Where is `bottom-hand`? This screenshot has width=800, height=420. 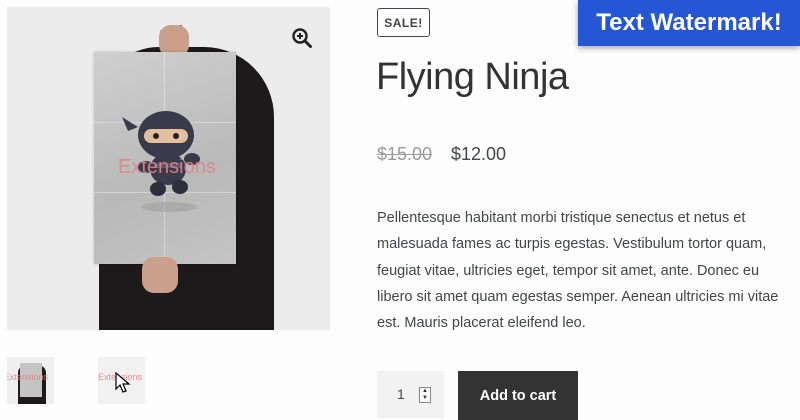 bottom-hand is located at coordinates (160, 275).